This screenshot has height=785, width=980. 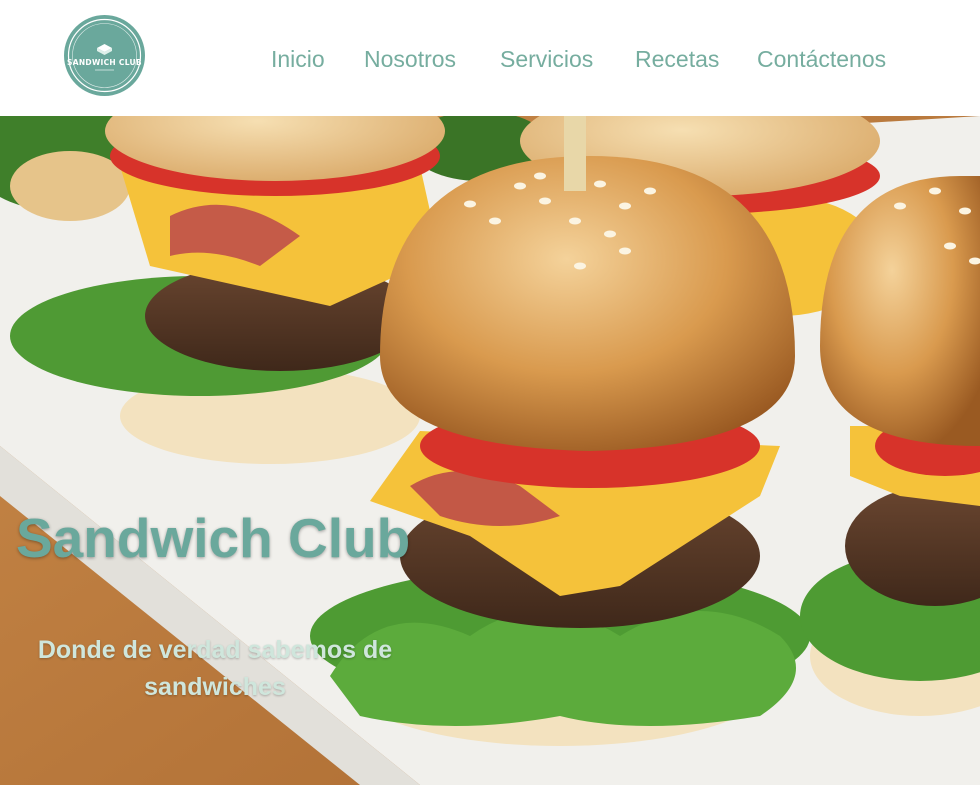 What do you see at coordinates (410, 59) in the screenshot?
I see `nav-nosotros: Nosotros` at bounding box center [410, 59].